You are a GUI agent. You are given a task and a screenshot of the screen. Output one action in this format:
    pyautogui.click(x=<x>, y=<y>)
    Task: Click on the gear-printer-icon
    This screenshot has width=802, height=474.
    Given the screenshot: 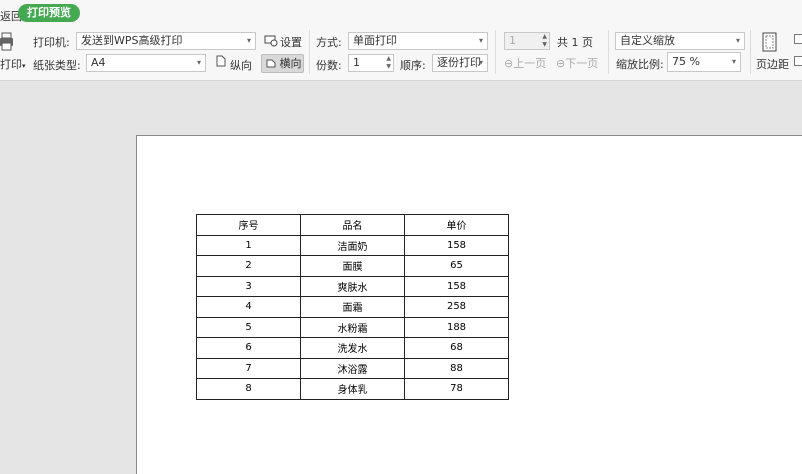 What is the action you would take?
    pyautogui.click(x=271, y=41)
    